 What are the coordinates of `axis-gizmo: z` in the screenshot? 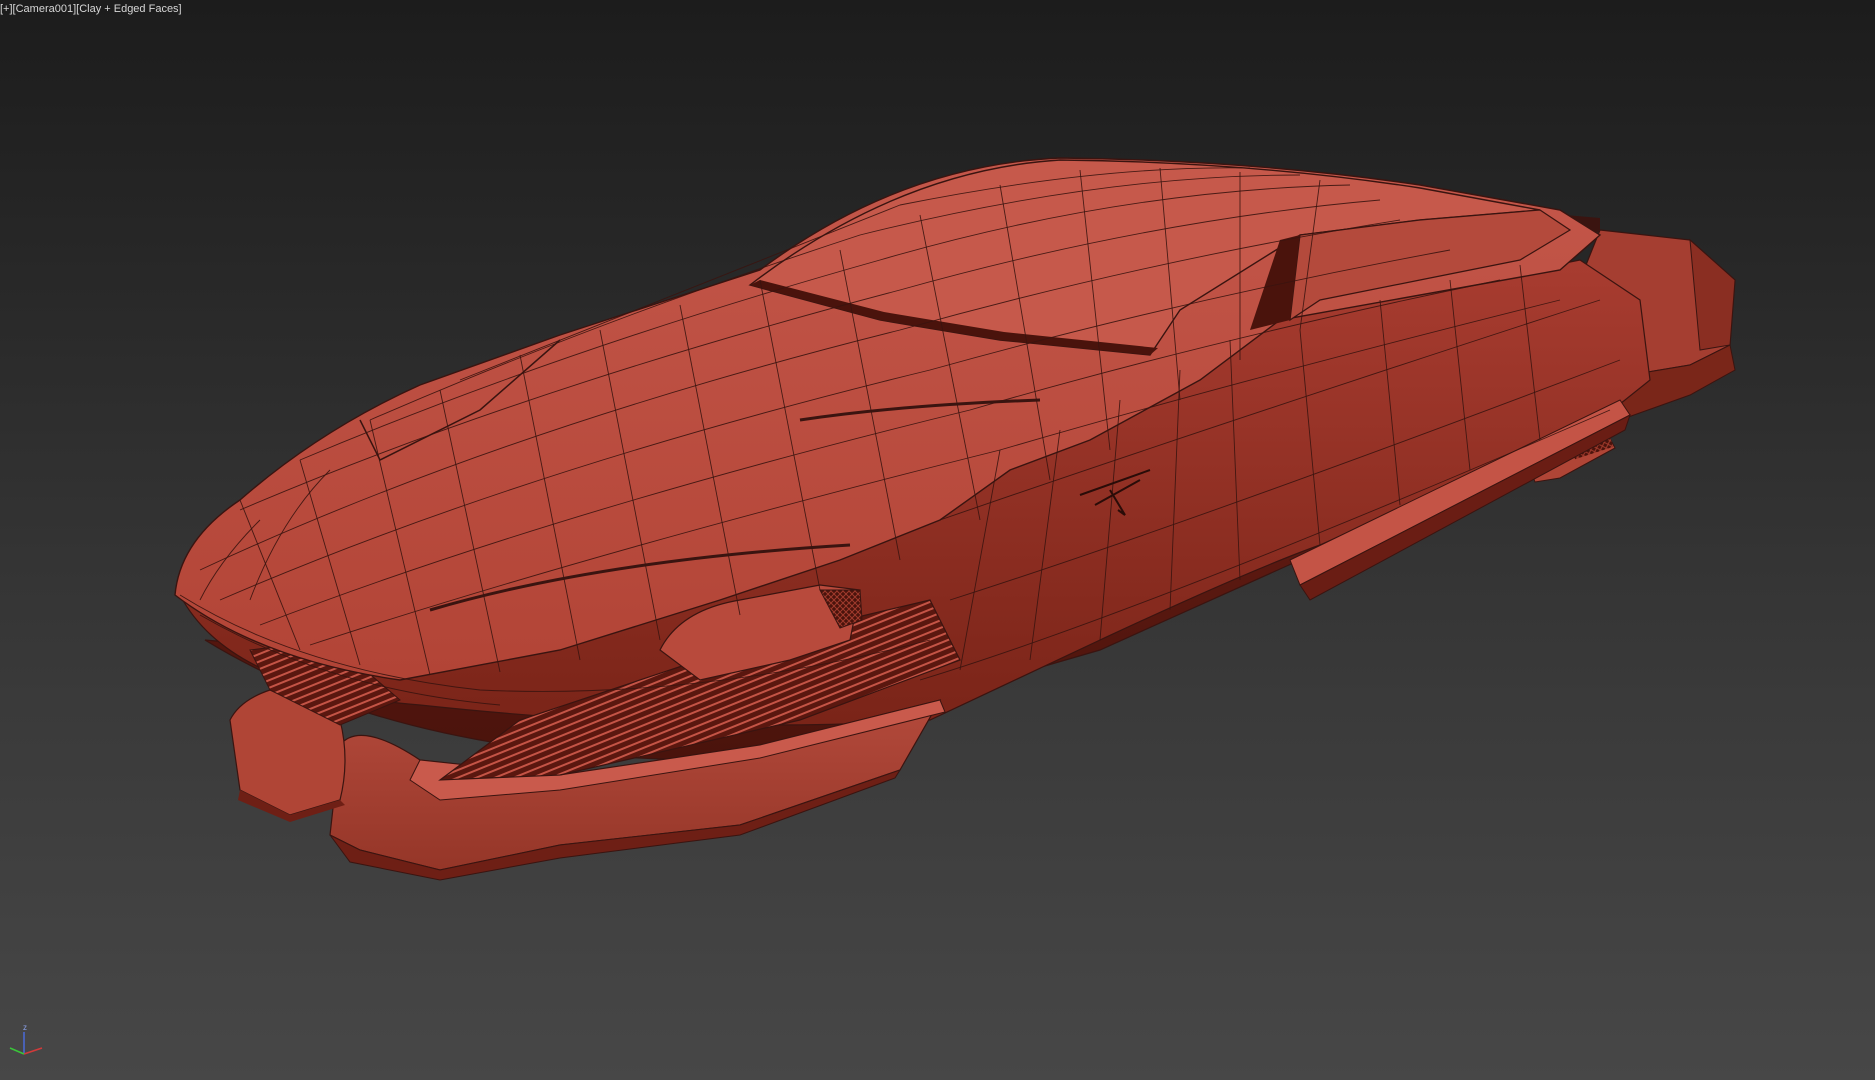 It's located at (26, 1039).